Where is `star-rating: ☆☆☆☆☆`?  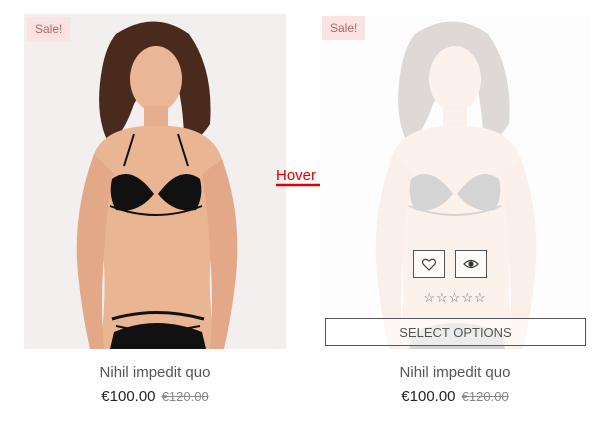
star-rating: ☆☆☆☆☆ is located at coordinates (455, 297).